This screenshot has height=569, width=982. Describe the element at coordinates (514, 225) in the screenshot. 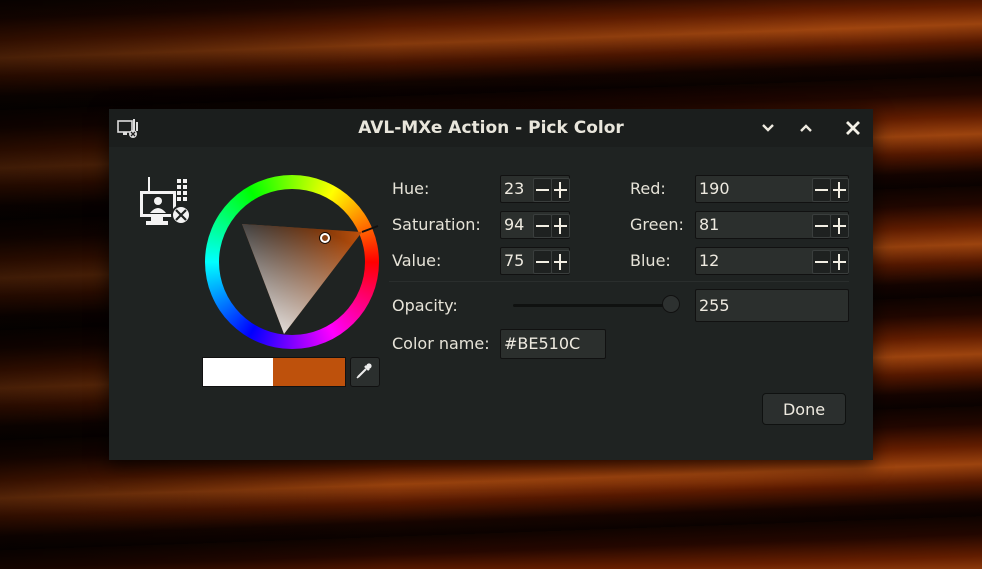

I see `saturation-value: 94` at that location.